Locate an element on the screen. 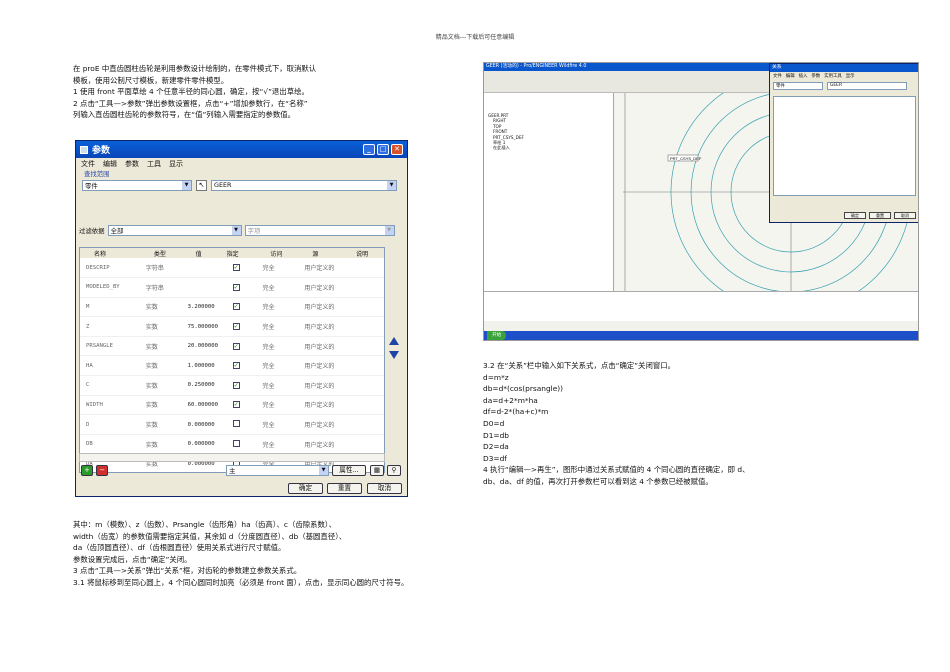 The height and width of the screenshot is (672, 950). relations-menu-item: 参数 is located at coordinates (815, 76).